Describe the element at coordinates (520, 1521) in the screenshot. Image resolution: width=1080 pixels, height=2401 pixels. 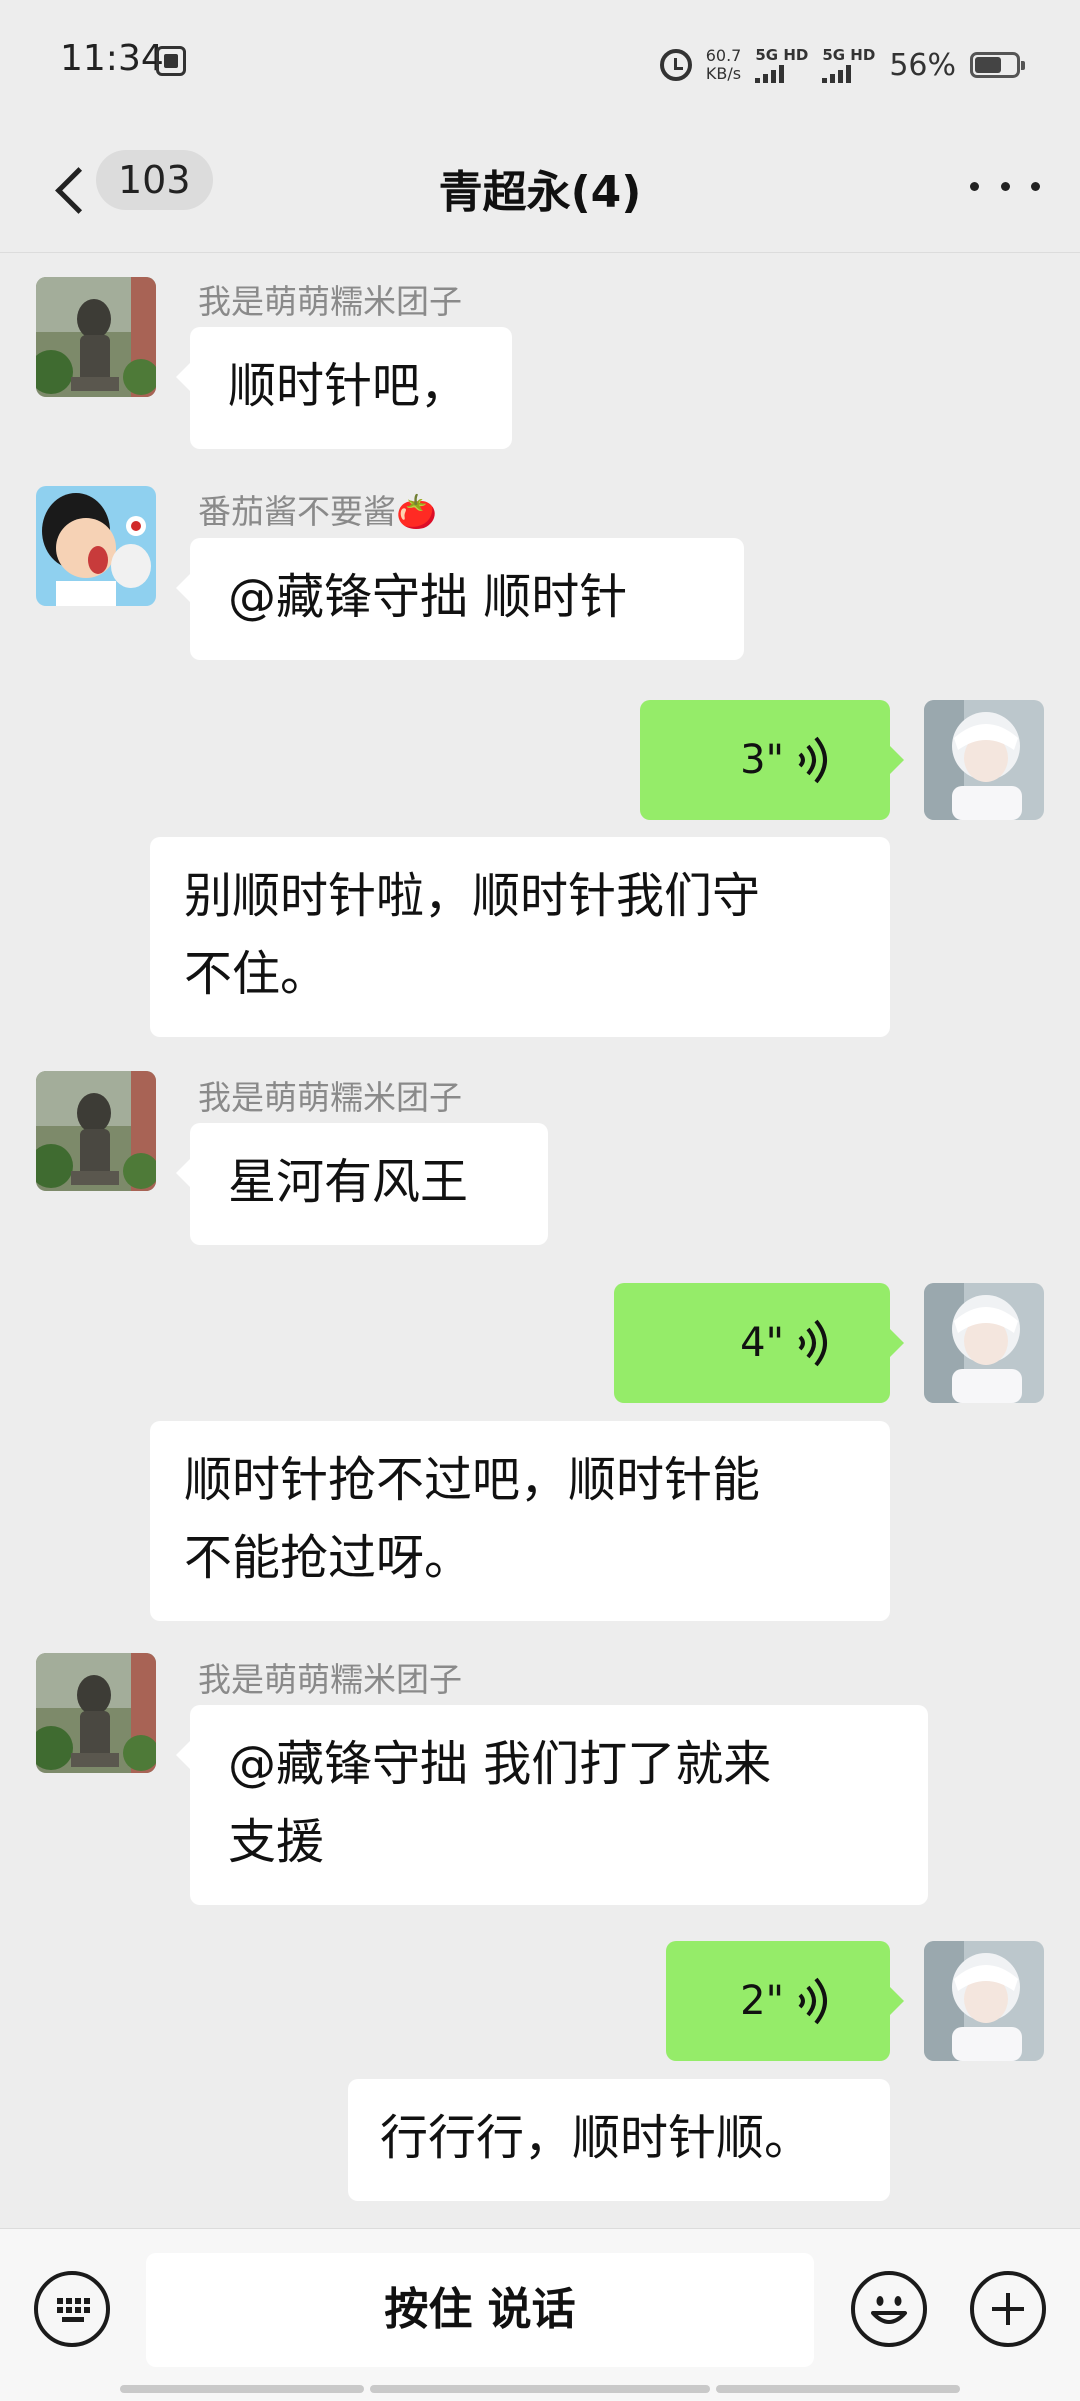
I see `voice-transcription-bubble: 顺时针抢不过吧，顺时针能 不能抢过呀。` at that location.